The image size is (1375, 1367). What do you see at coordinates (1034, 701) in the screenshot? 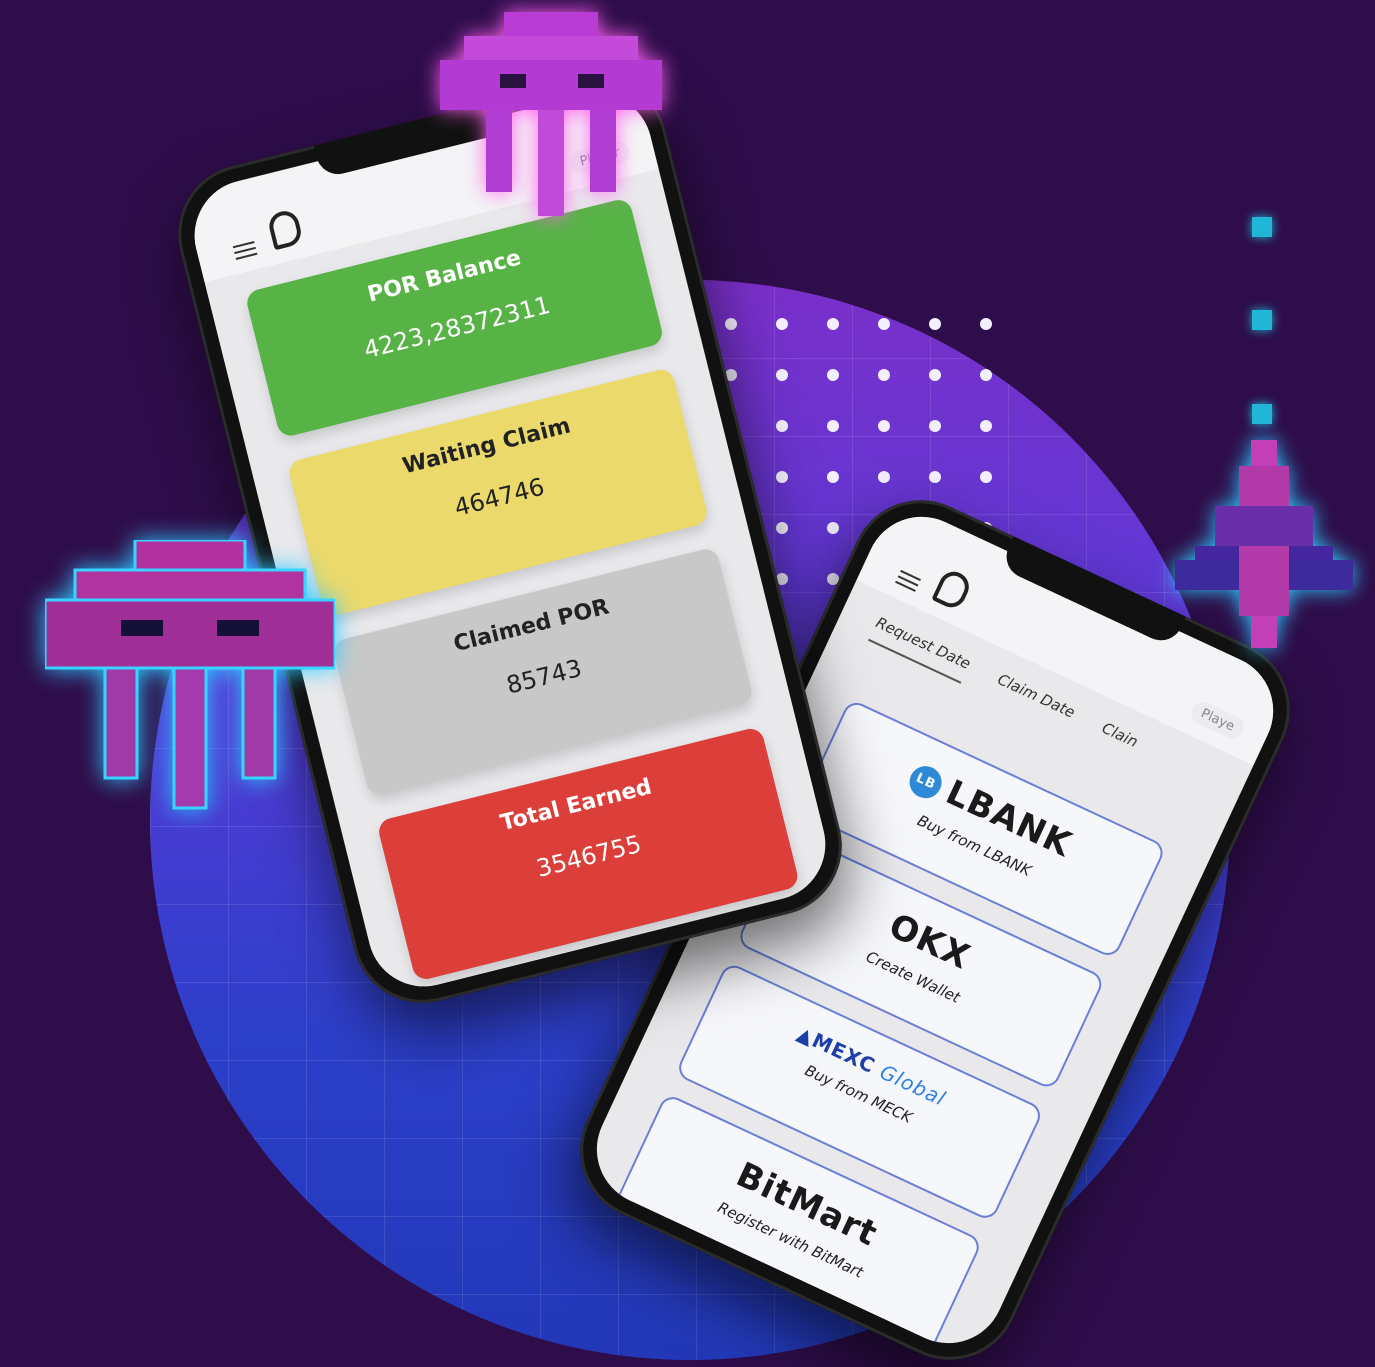
I see `tab-claim-date: Claim Date` at bounding box center [1034, 701].